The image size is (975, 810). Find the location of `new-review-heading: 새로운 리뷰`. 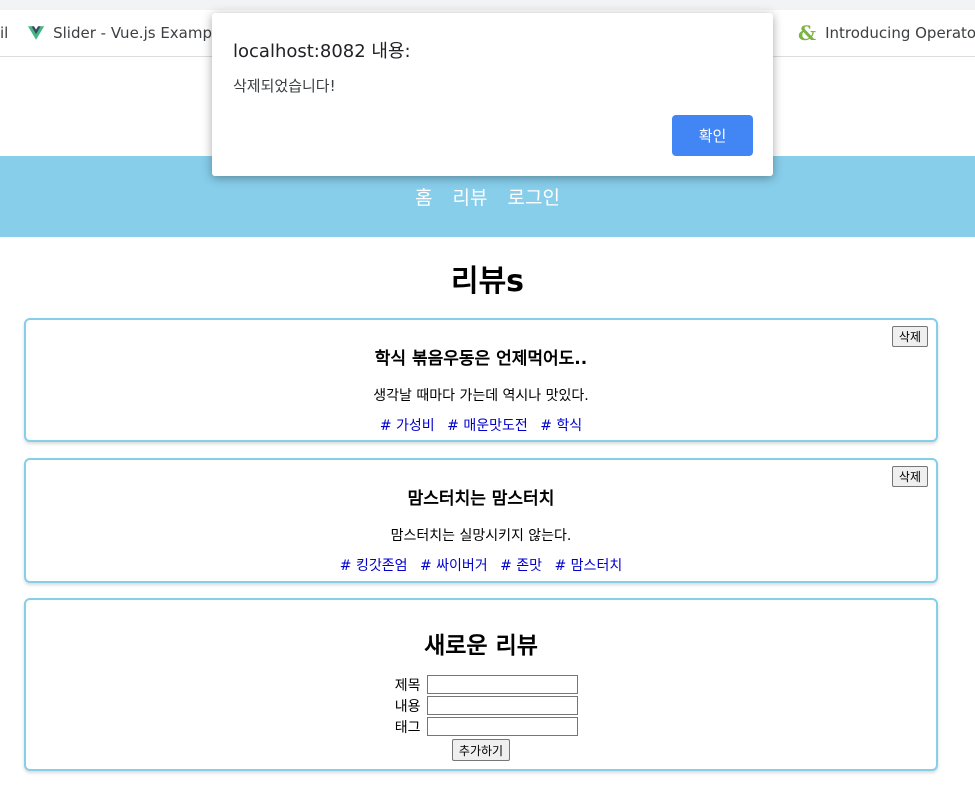

new-review-heading: 새로운 리뷰 is located at coordinates (481, 646).